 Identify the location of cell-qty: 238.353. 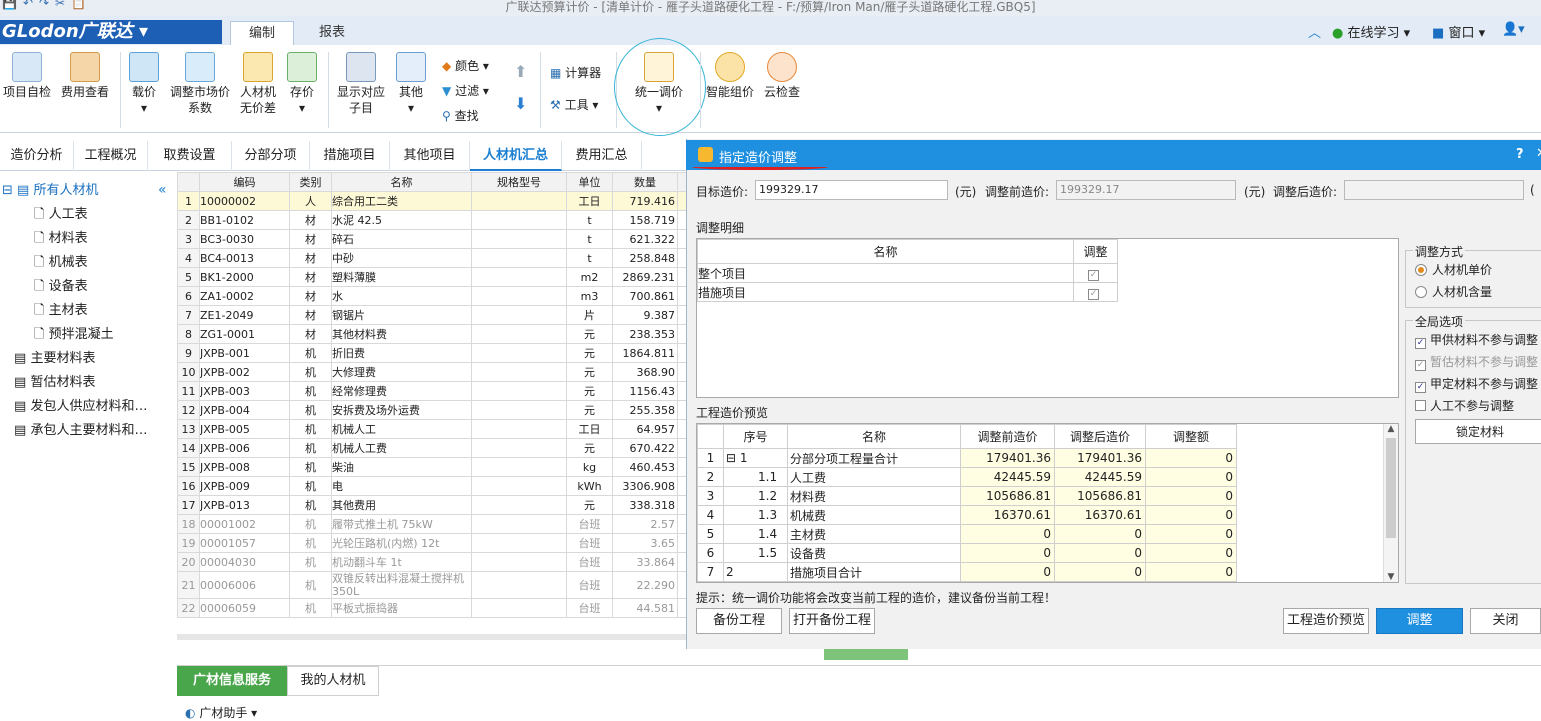
(645, 334).